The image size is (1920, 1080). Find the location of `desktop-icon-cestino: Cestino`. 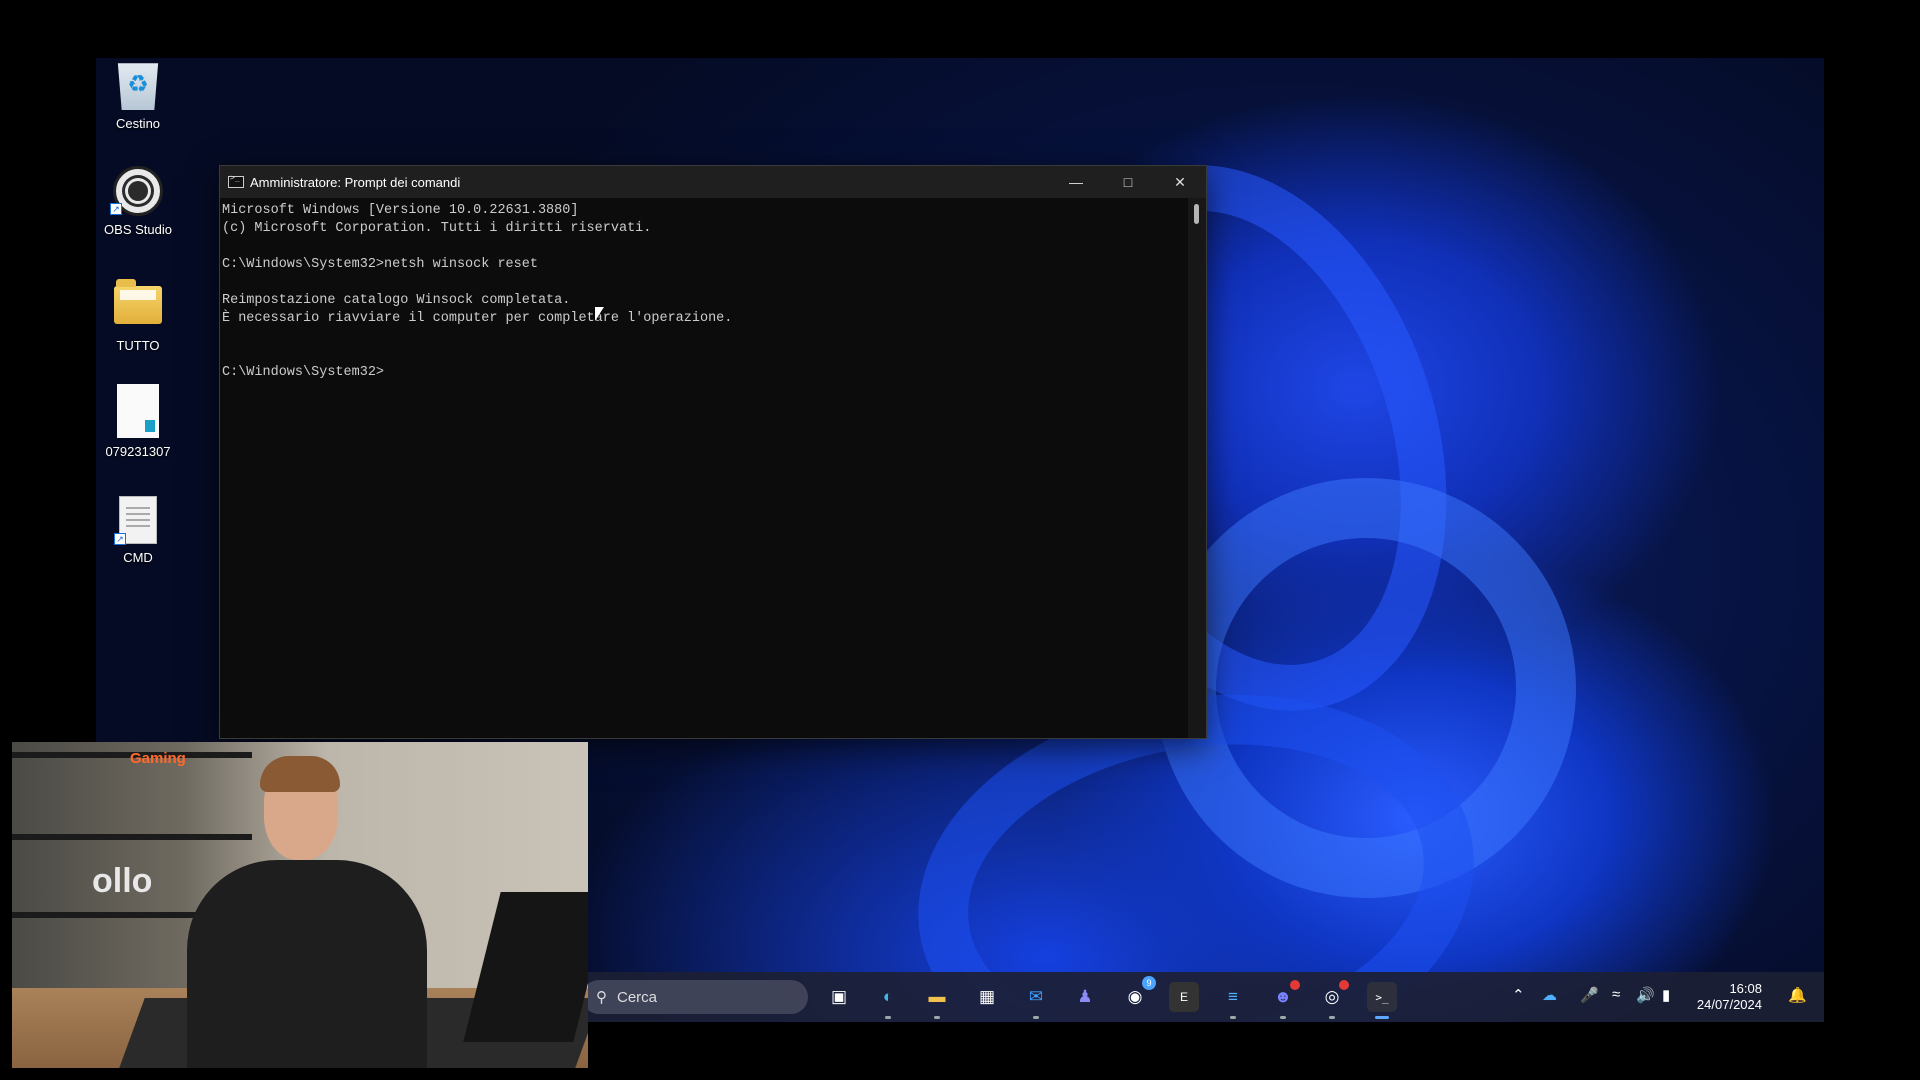

desktop-icon-cestino: Cestino is located at coordinates (138, 94).